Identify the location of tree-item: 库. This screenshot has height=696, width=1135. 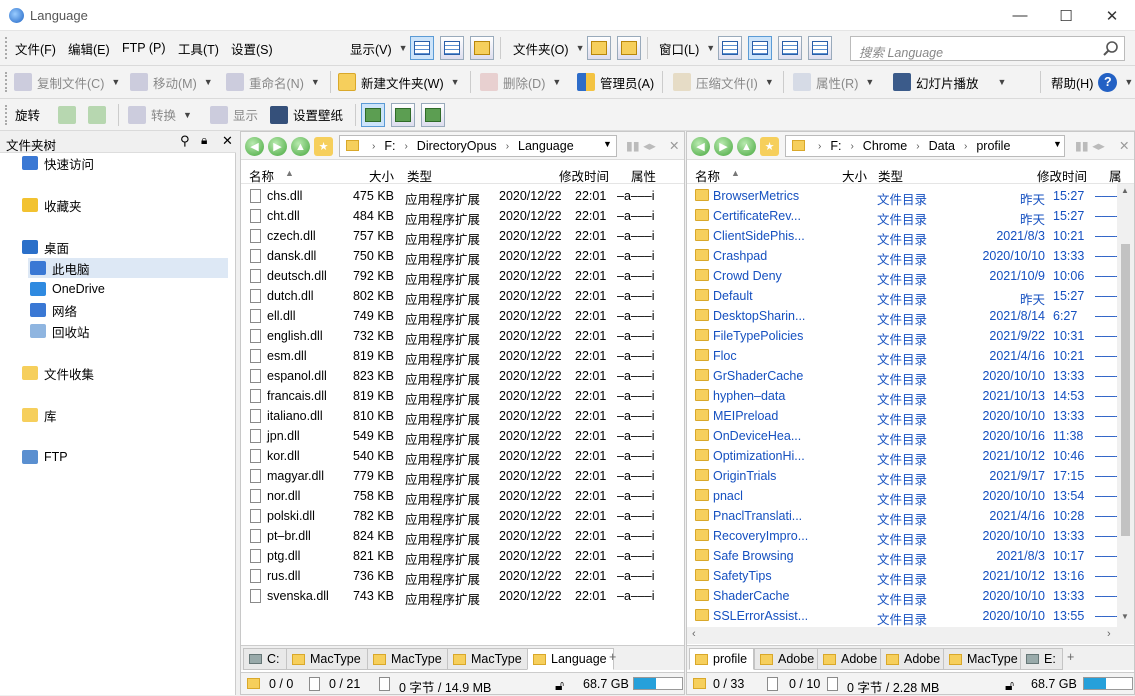
(39, 415).